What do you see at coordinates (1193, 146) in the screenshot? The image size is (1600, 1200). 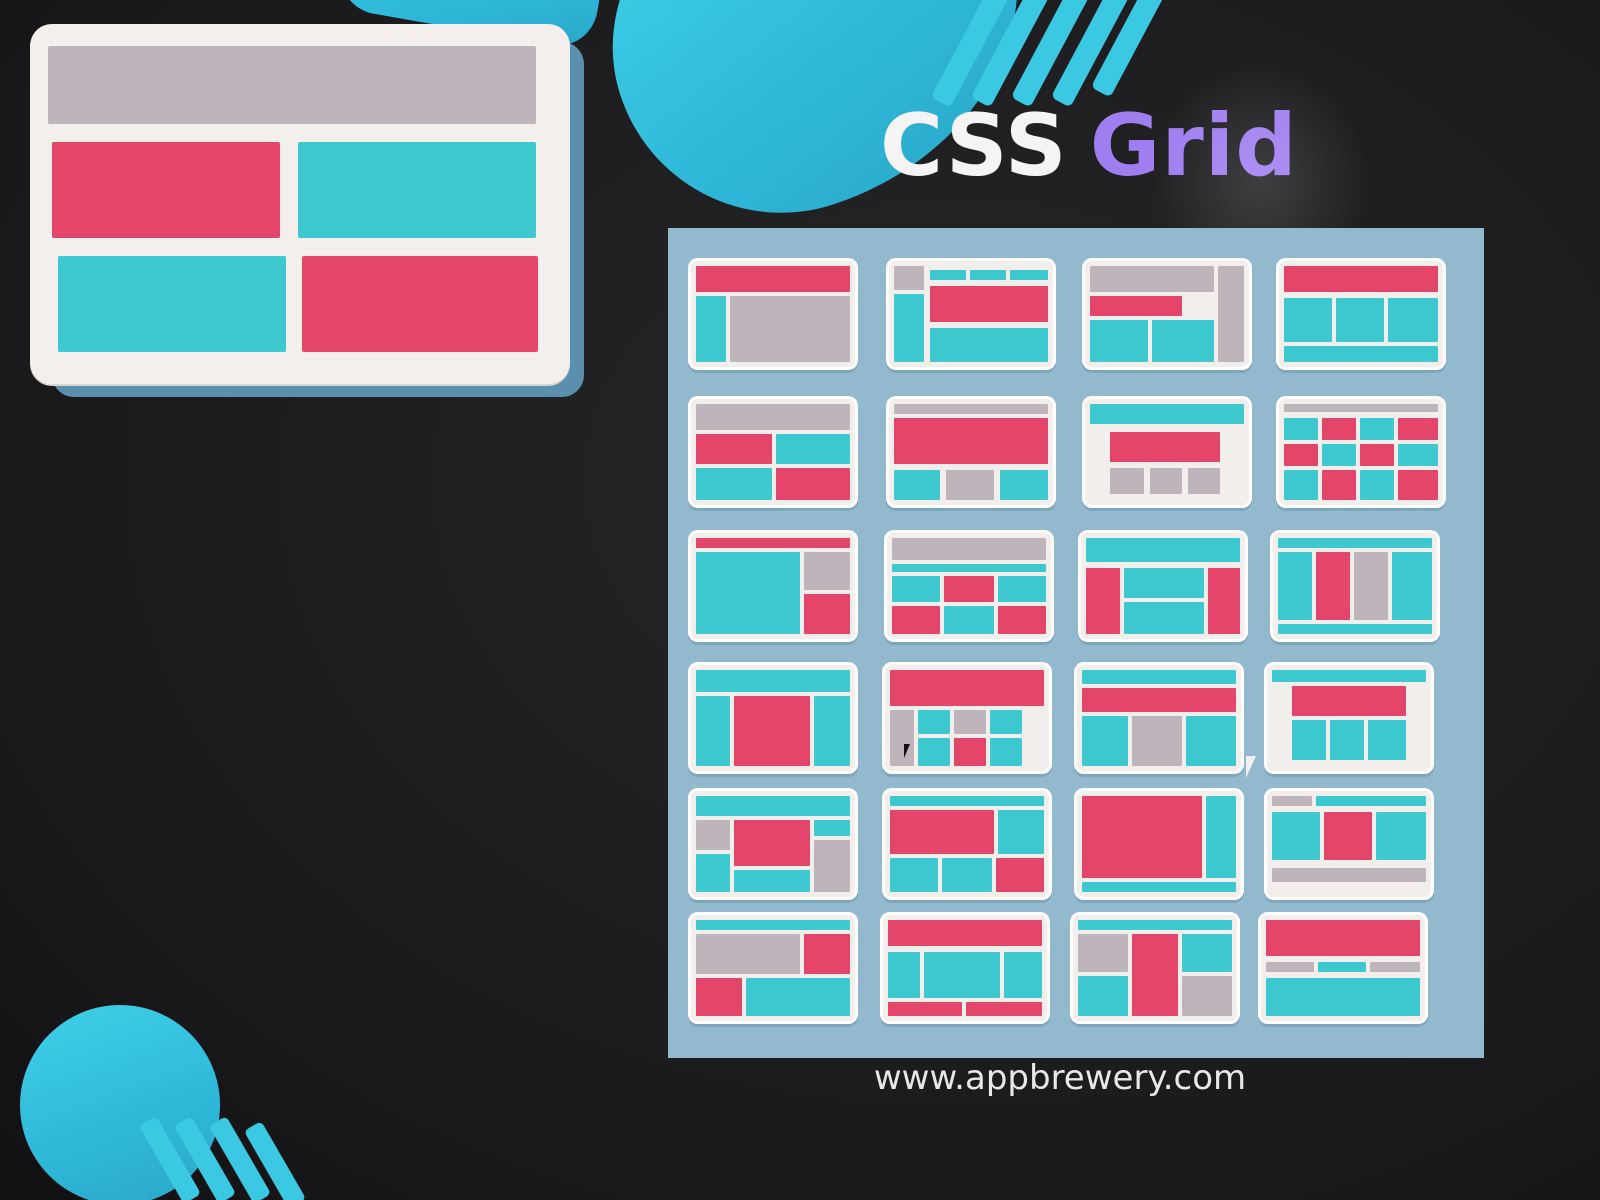 I see `title-grid: Grid` at bounding box center [1193, 146].